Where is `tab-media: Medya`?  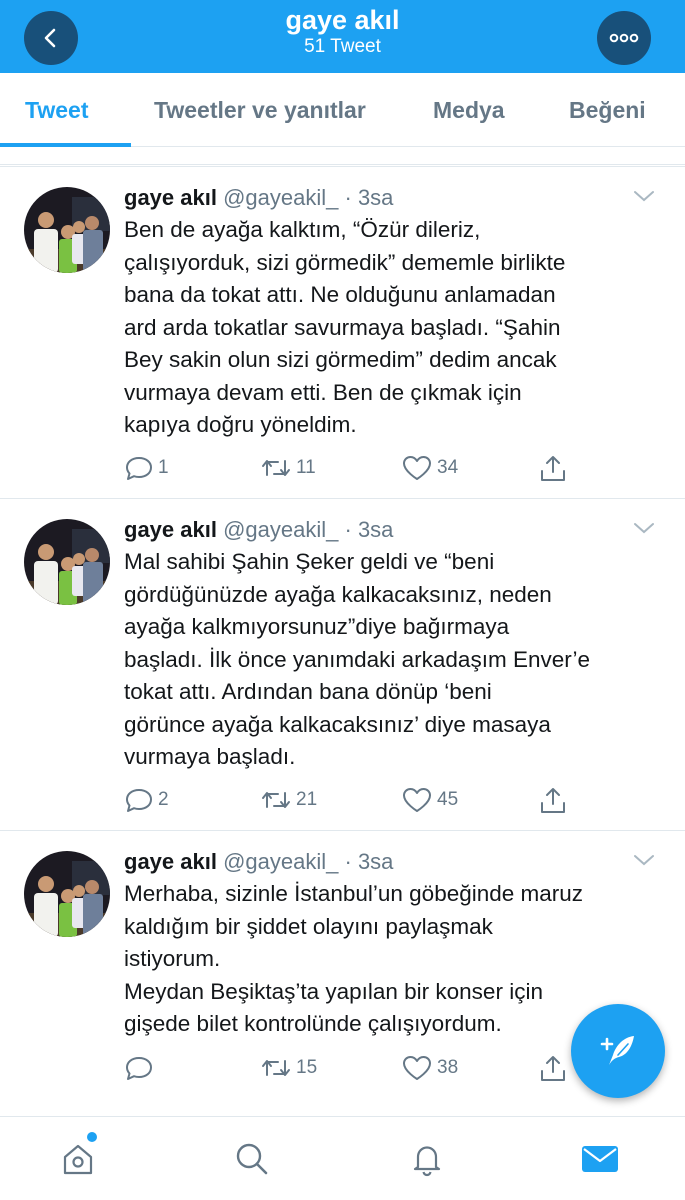 tab-media: Medya is located at coordinates (469, 110).